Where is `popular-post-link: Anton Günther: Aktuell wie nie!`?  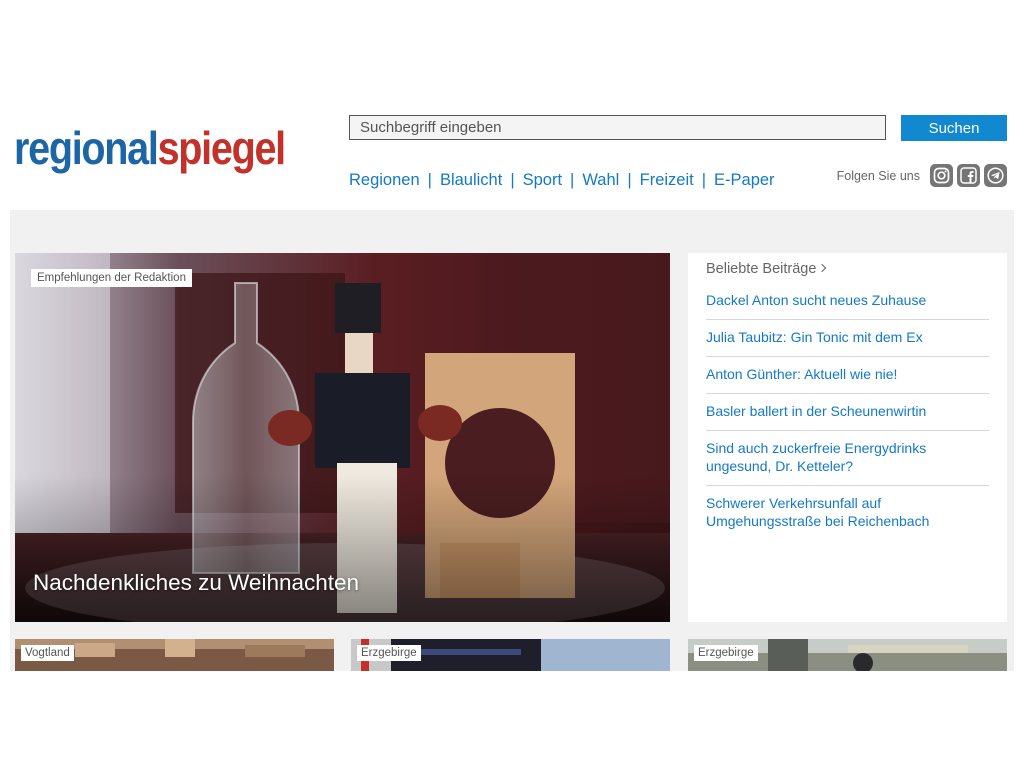
popular-post-link: Anton Günther: Aktuell wie nie! is located at coordinates (847, 374).